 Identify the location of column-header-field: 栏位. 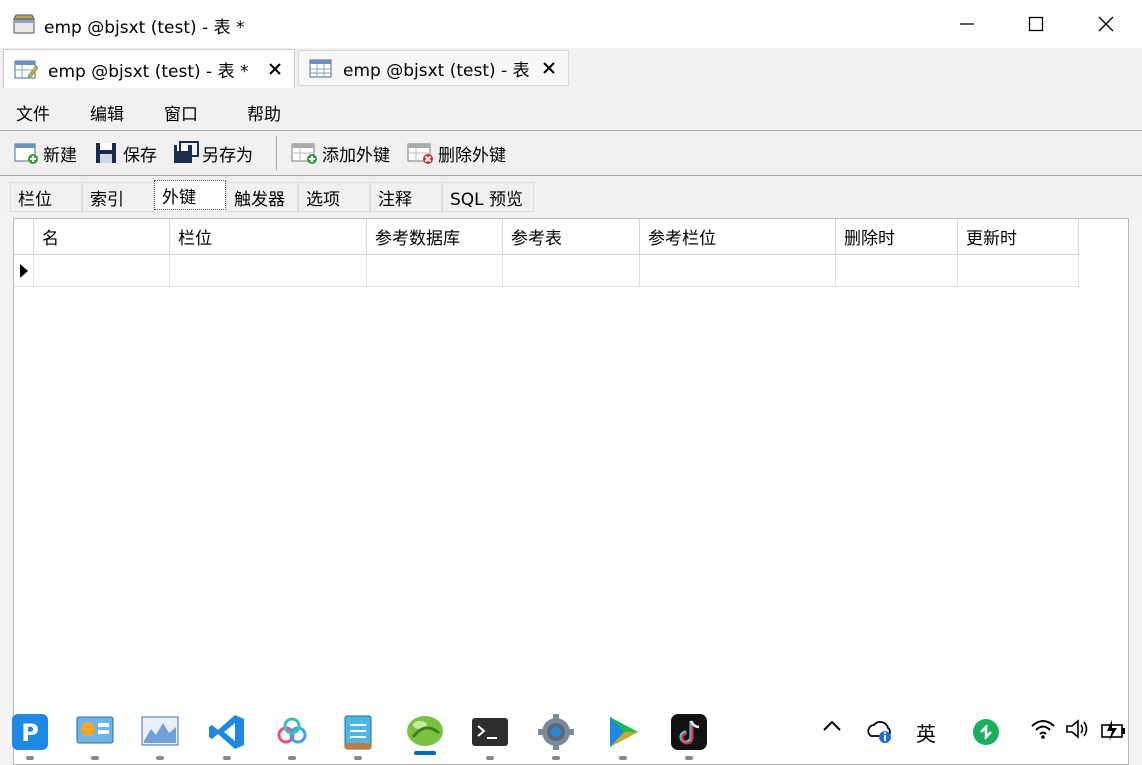
(268, 237).